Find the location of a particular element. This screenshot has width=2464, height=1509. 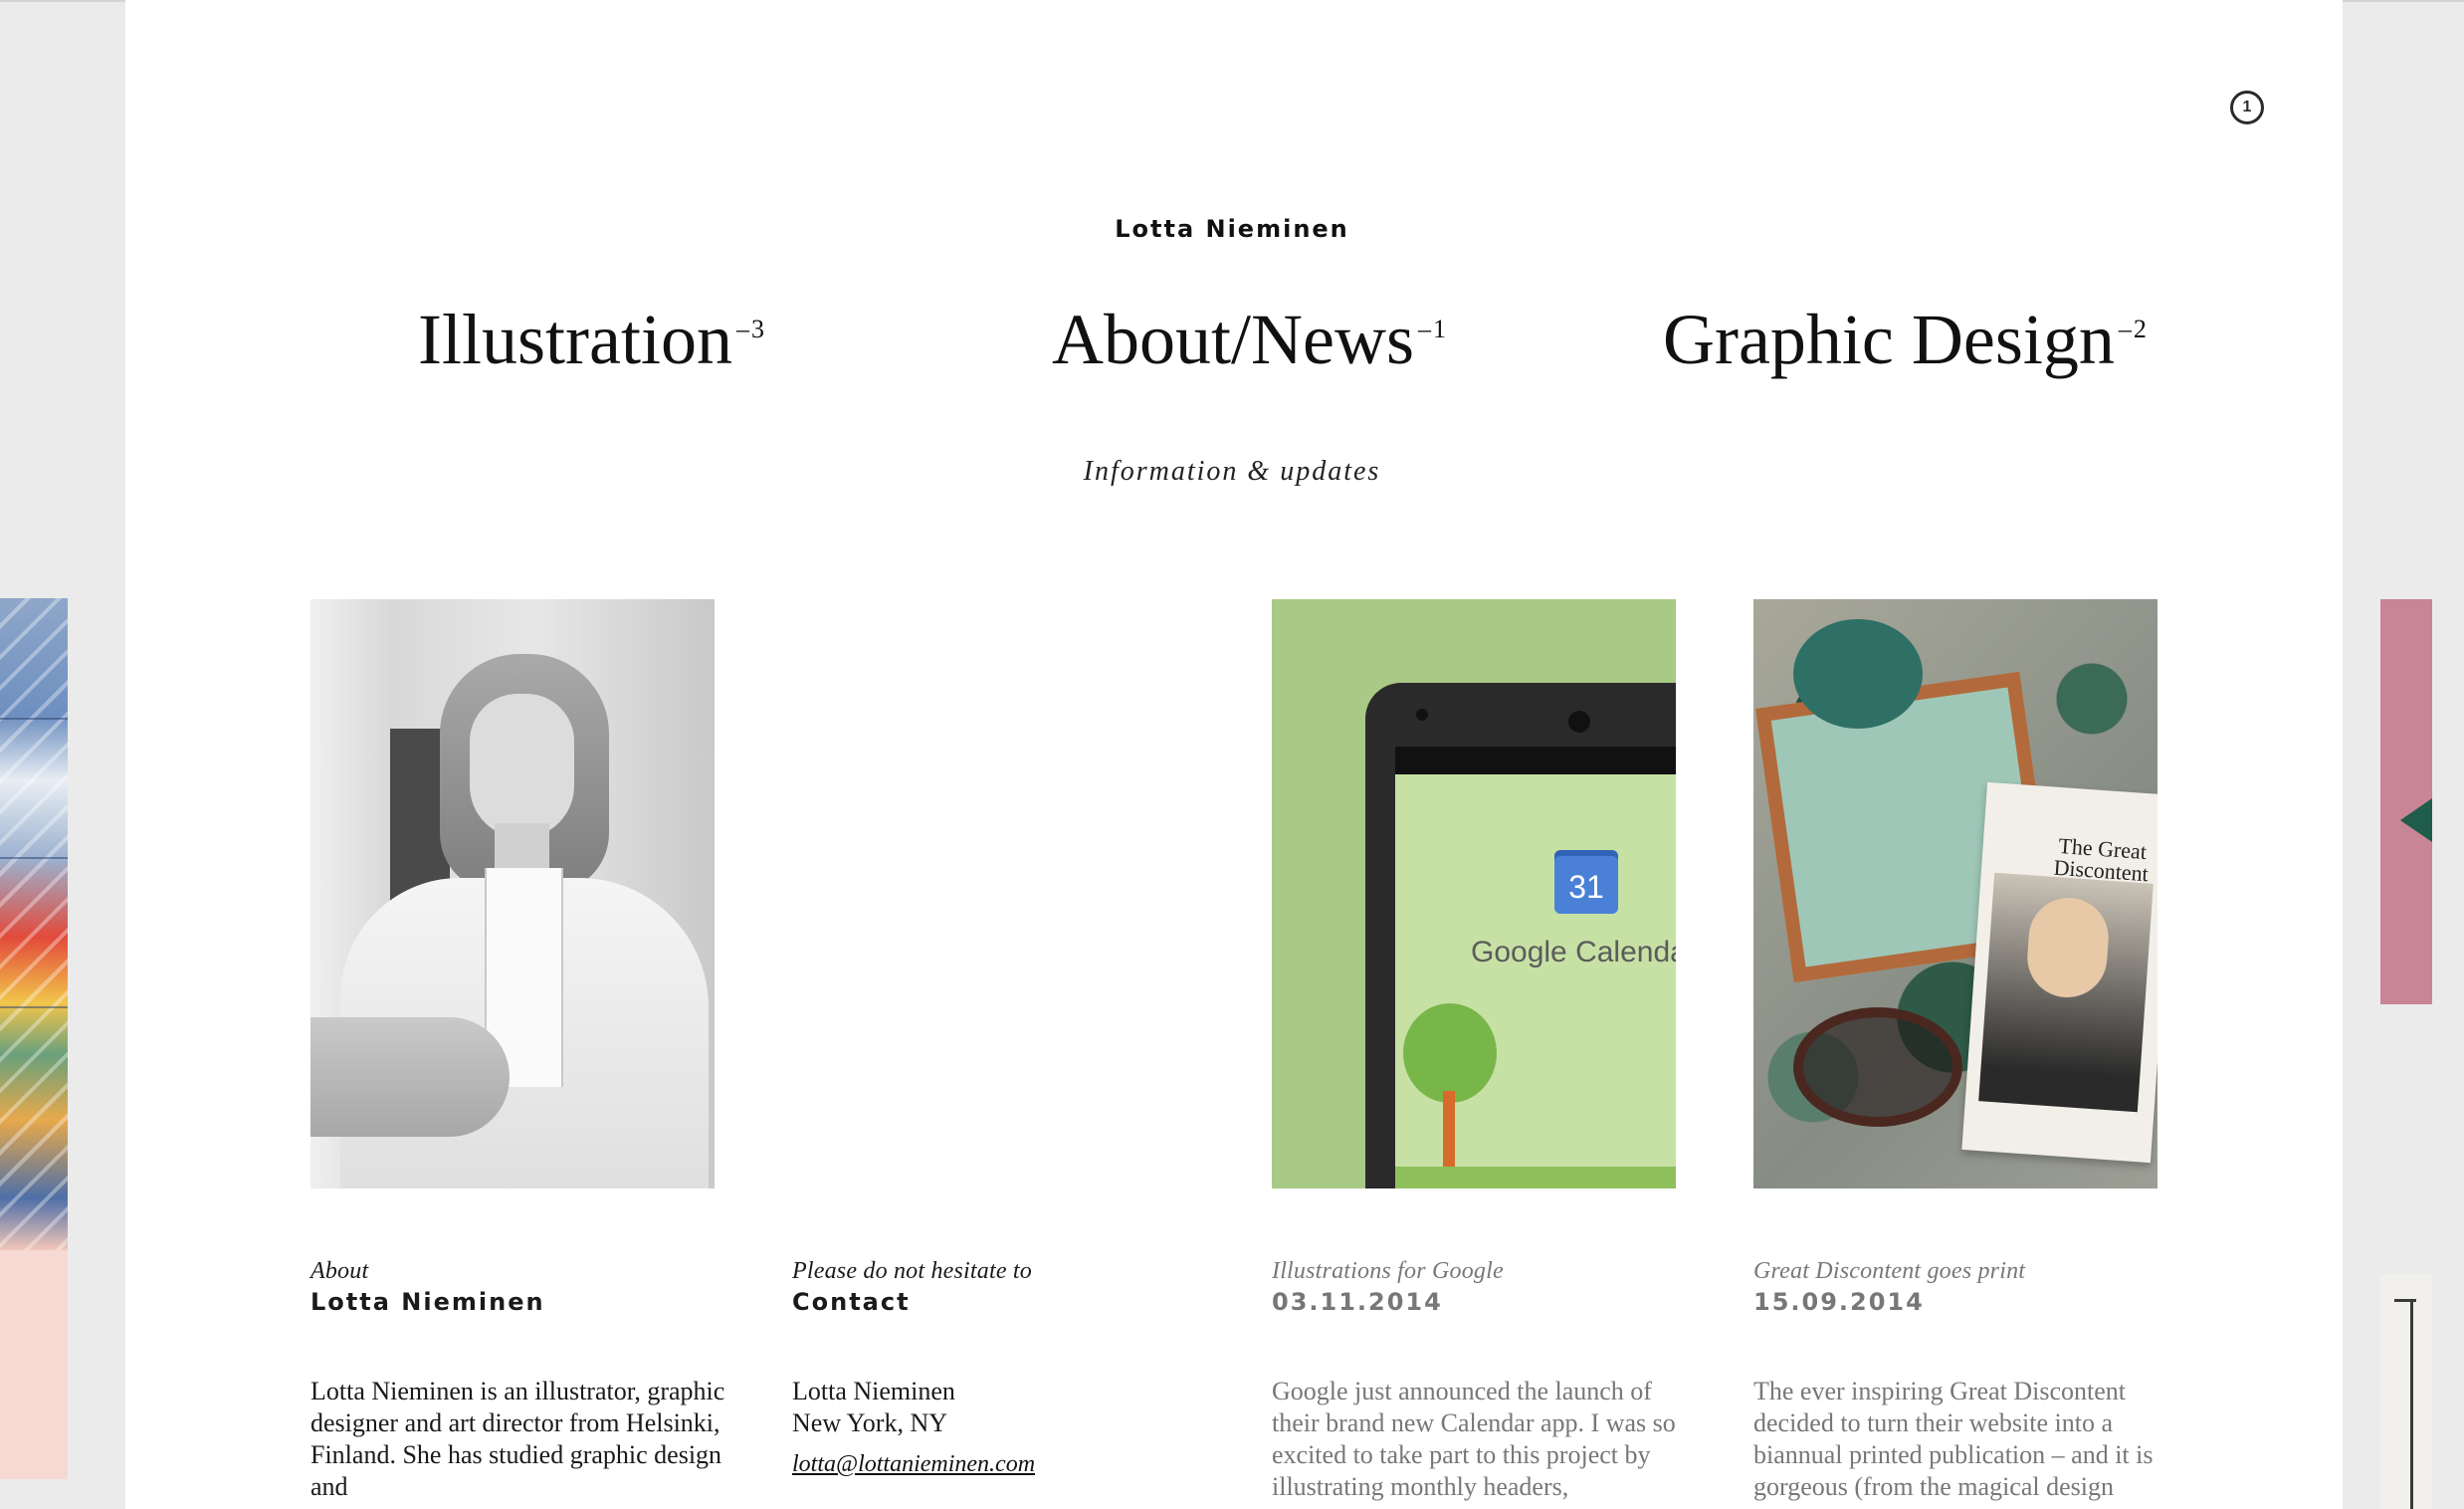

tree-illustration is located at coordinates (1450, 1053).